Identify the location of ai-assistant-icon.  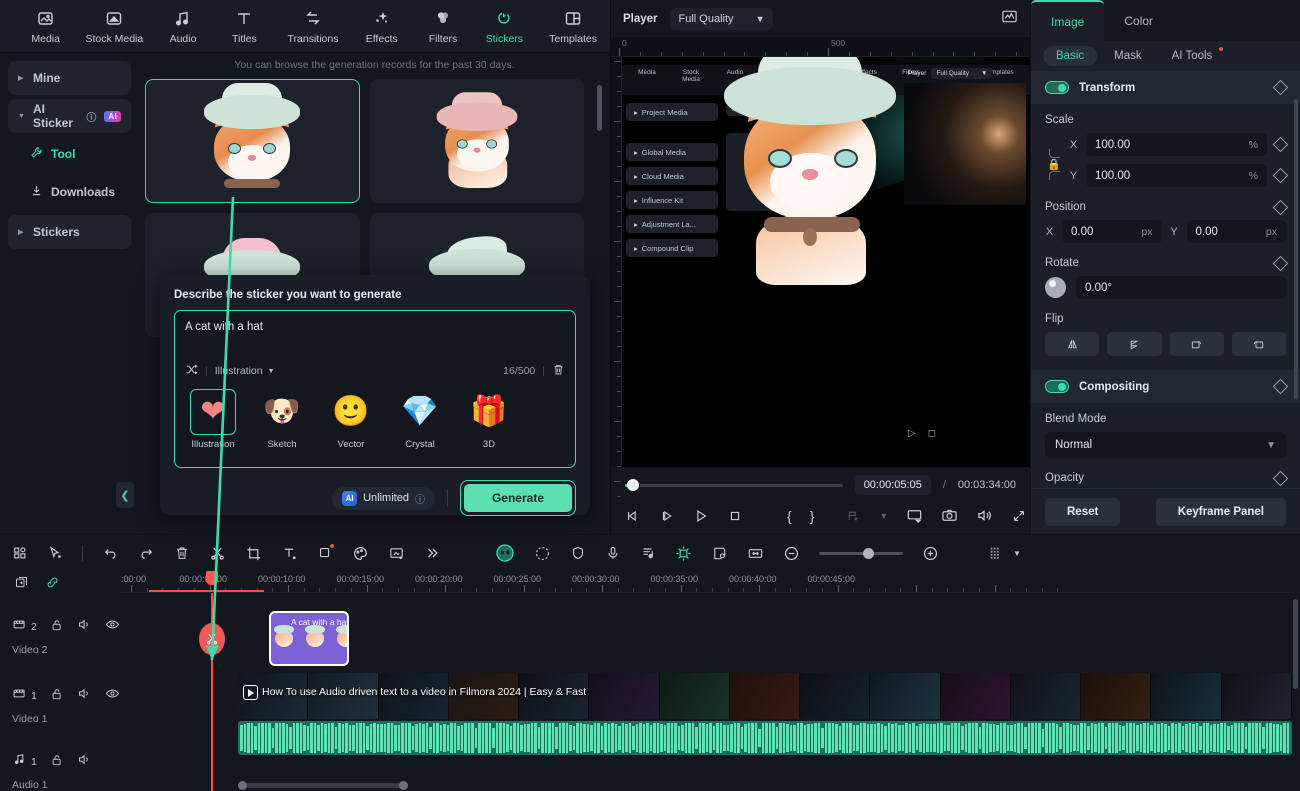
(505, 553).